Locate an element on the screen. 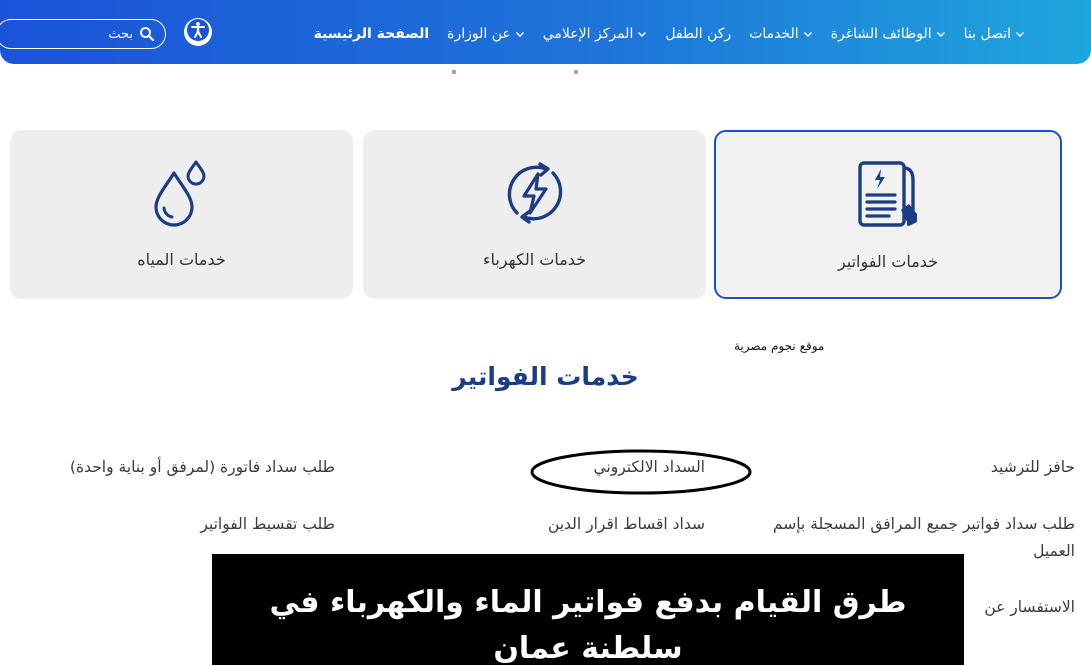 This screenshot has height=665, width=1091. nav-kids-corner: ركن الطفل is located at coordinates (698, 34).